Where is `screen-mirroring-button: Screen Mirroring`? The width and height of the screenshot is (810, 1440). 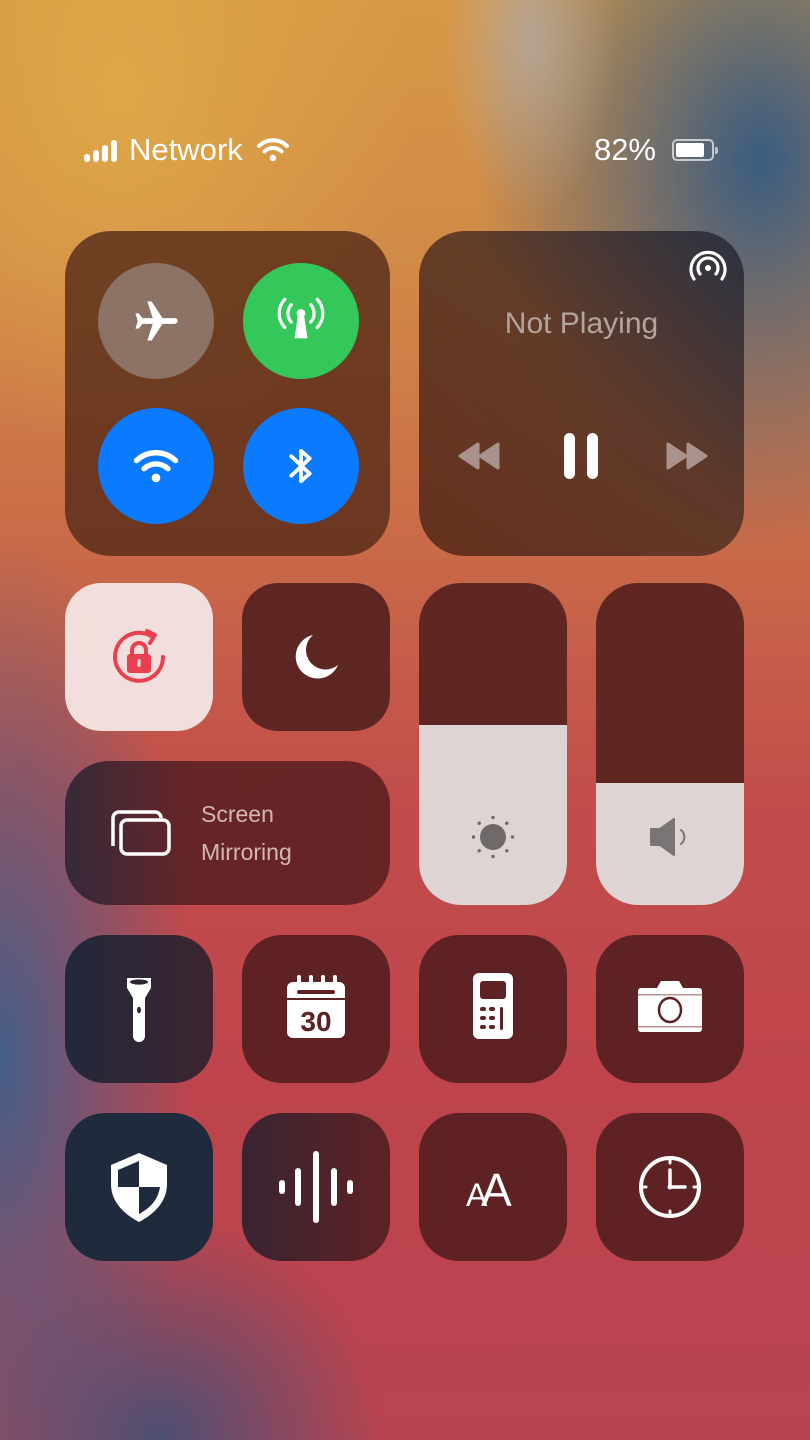 screen-mirroring-button: Screen Mirroring is located at coordinates (227, 833).